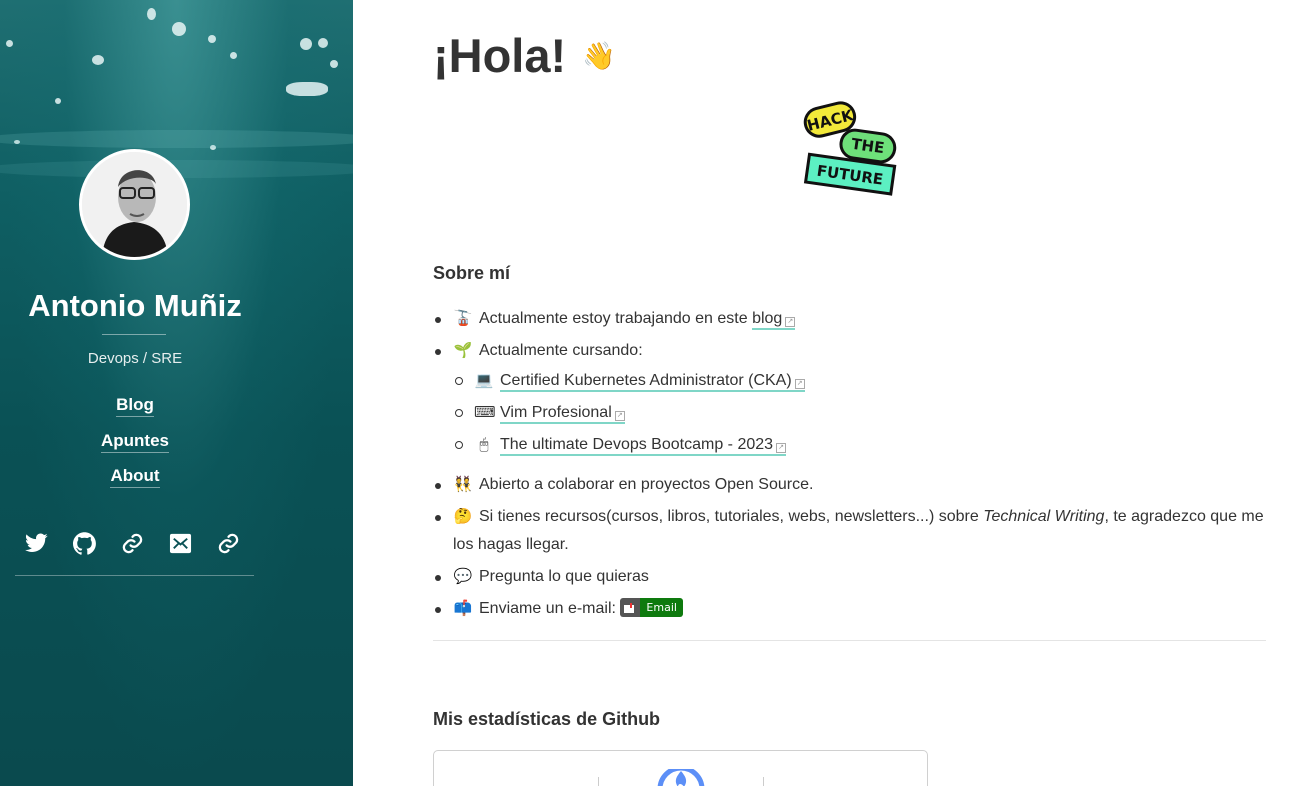  Describe the element at coordinates (135, 358) in the screenshot. I see `author-role: Devops / SRE` at that location.